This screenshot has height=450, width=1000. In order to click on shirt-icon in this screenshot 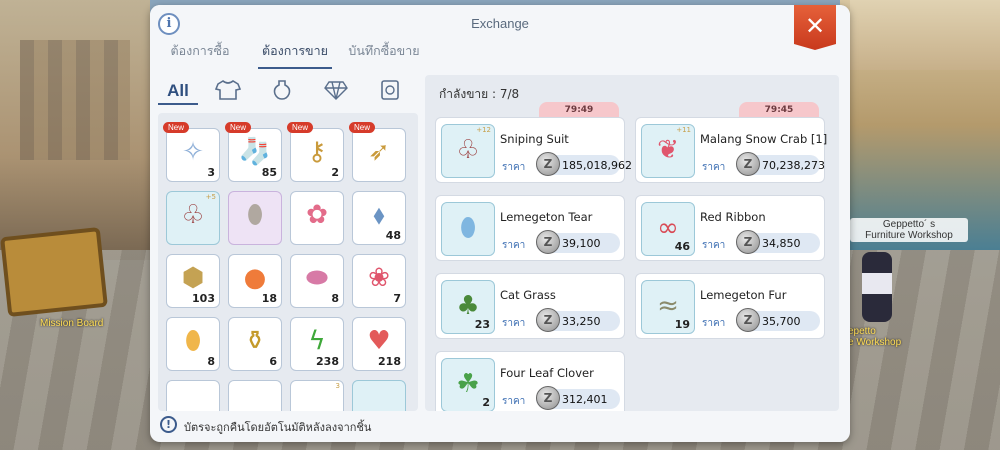, I will do `click(228, 90)`.